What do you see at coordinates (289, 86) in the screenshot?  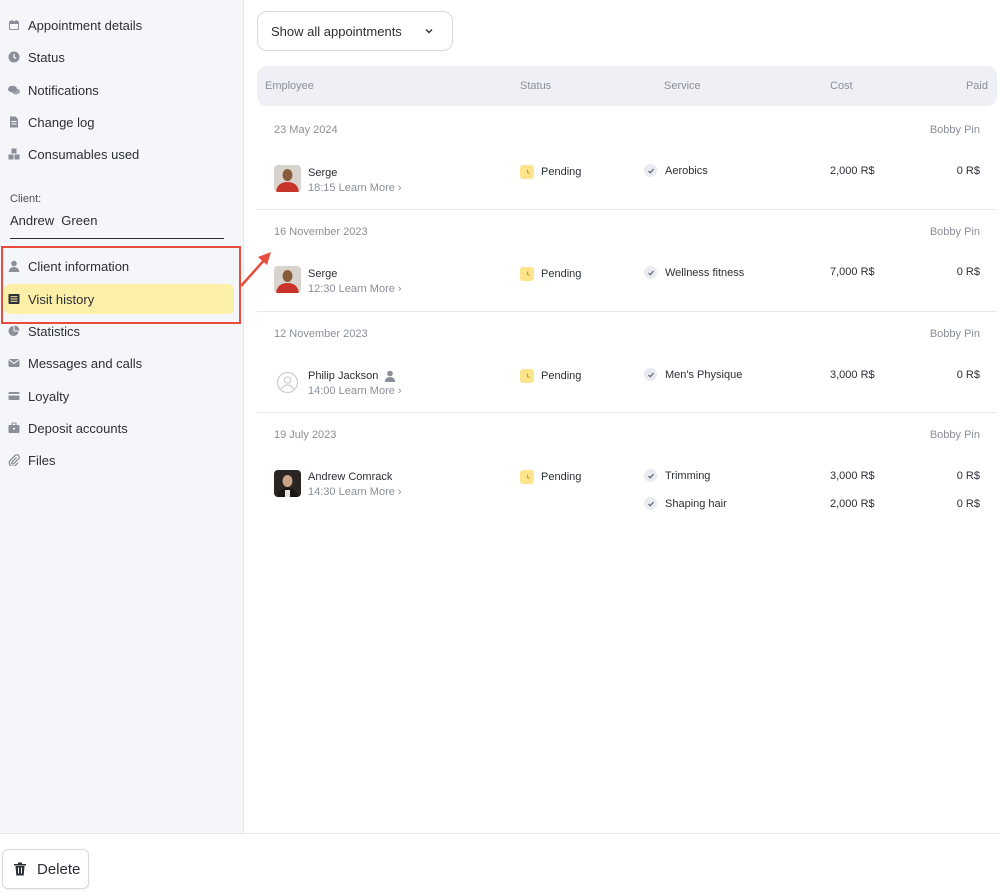 I see `header-employee: Employee` at bounding box center [289, 86].